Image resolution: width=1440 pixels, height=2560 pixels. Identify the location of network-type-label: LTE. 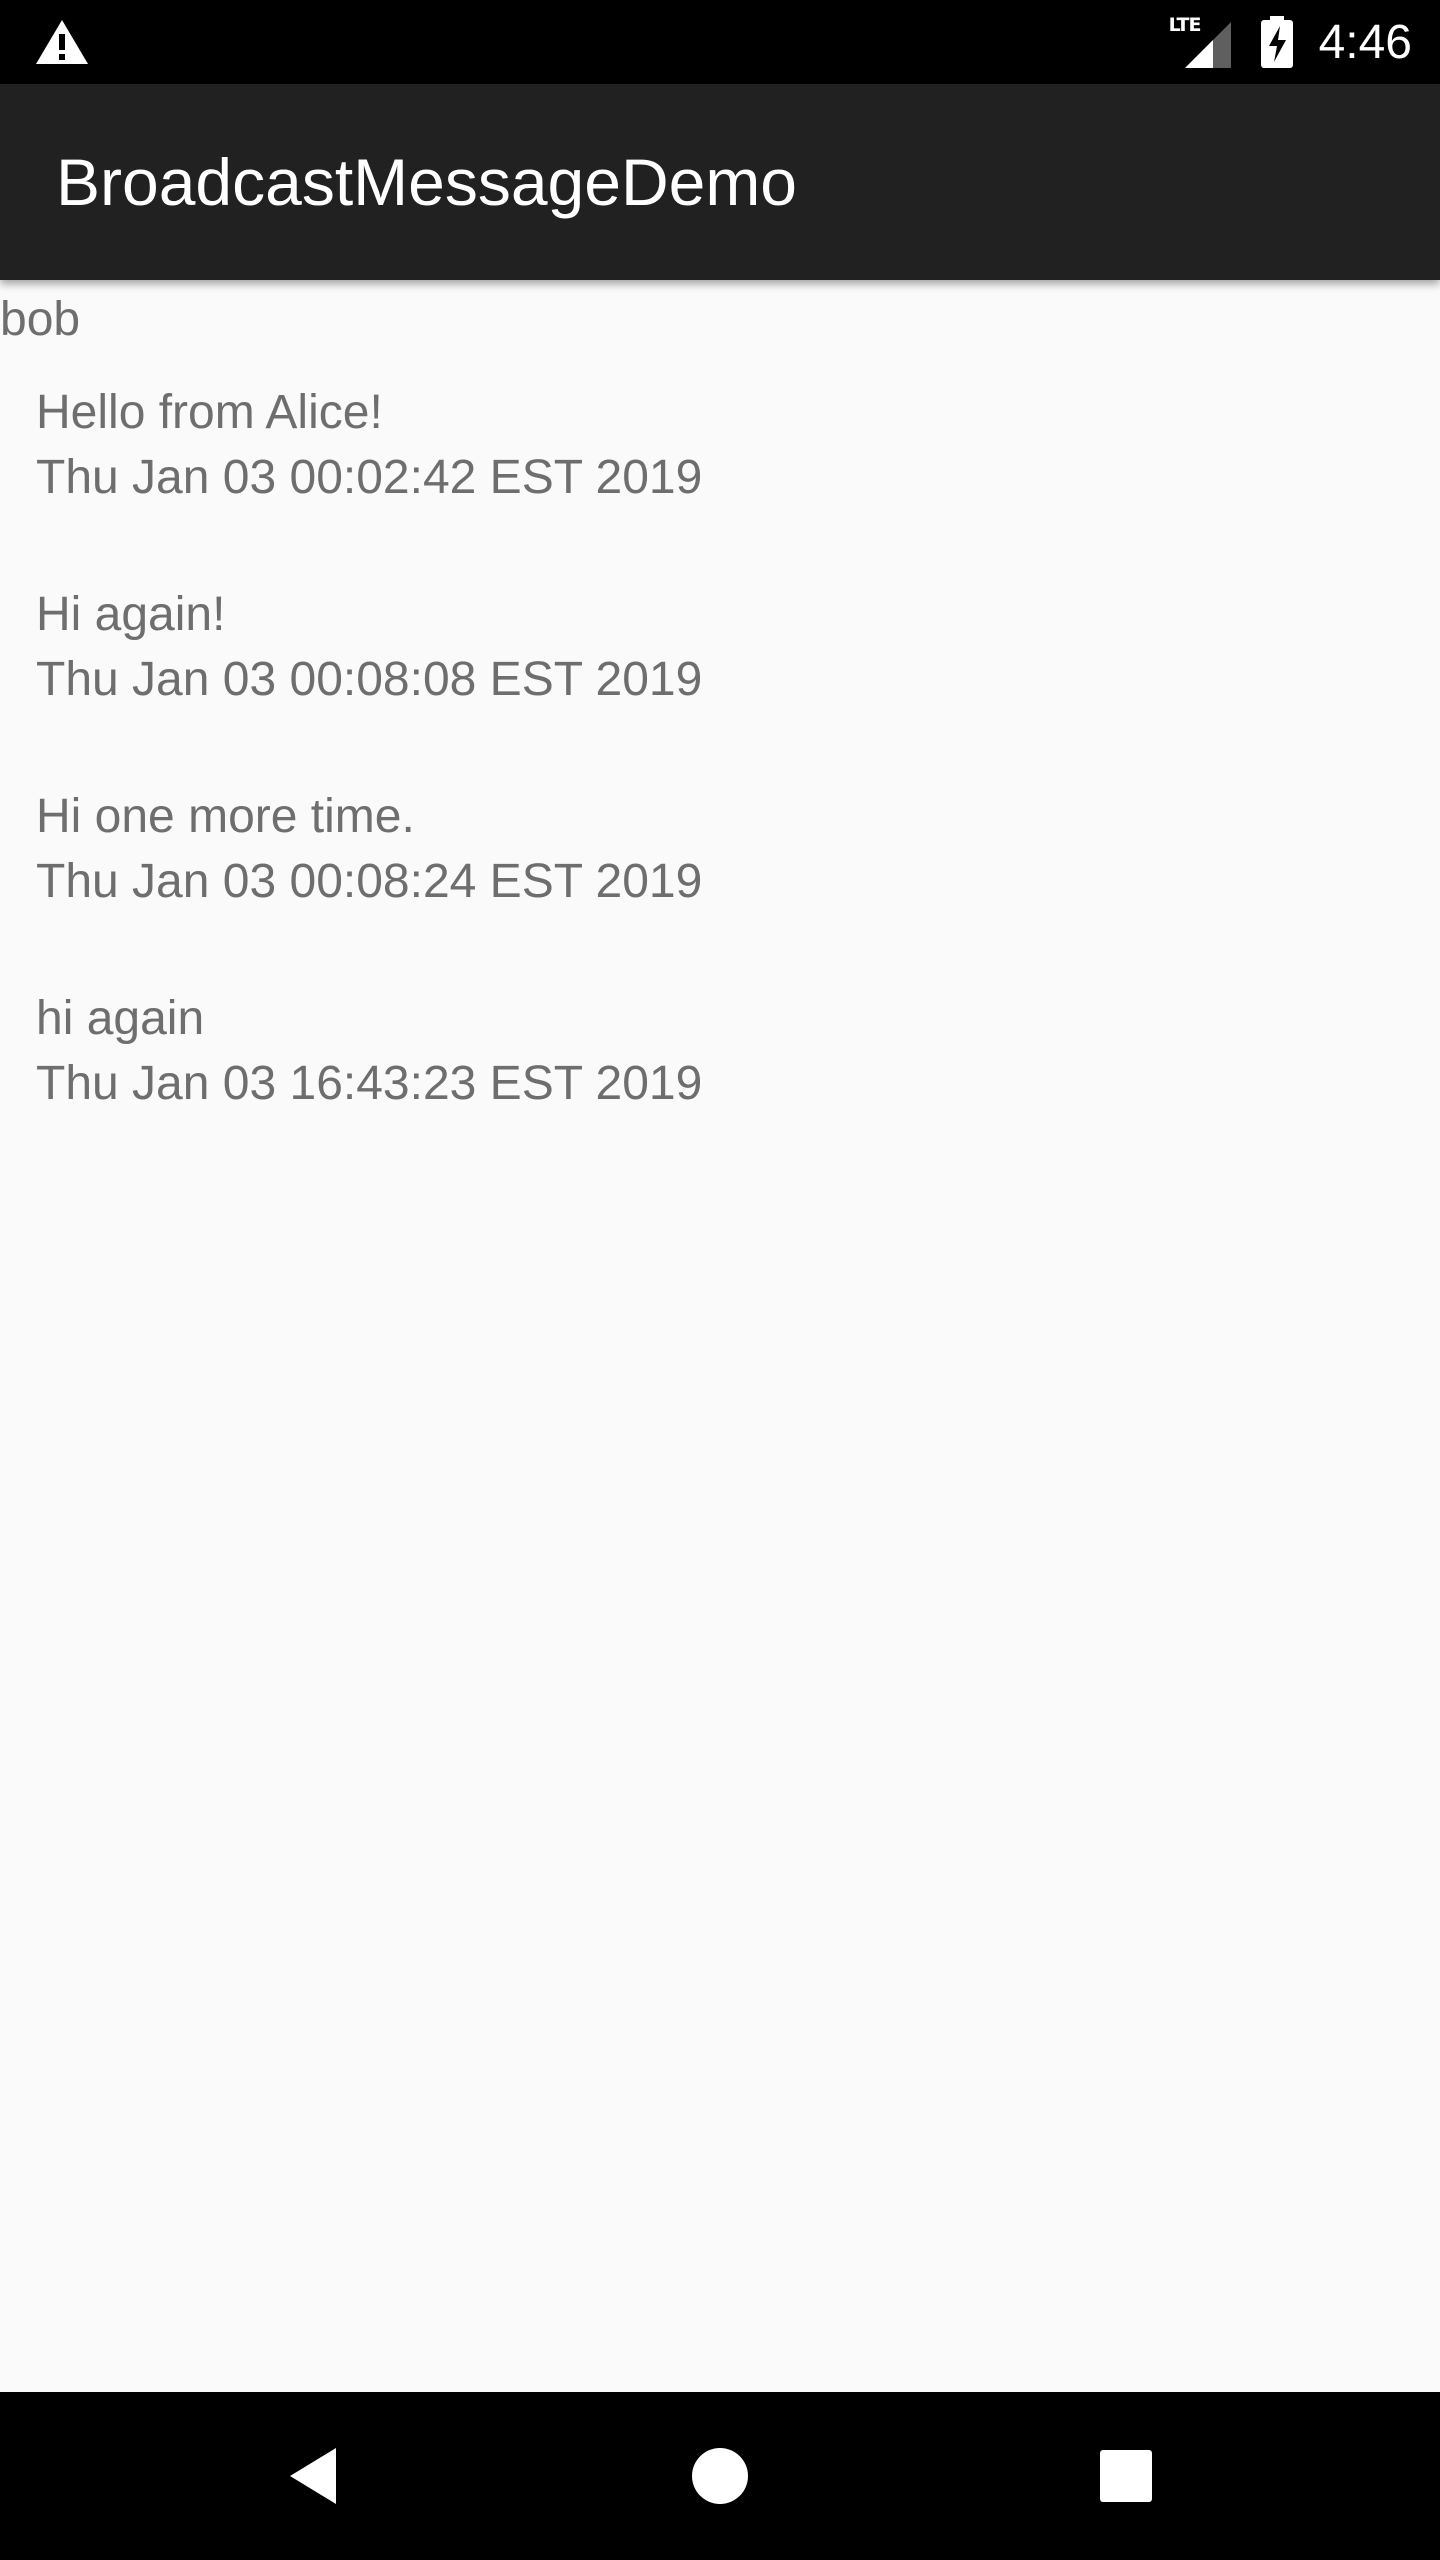
(1185, 25).